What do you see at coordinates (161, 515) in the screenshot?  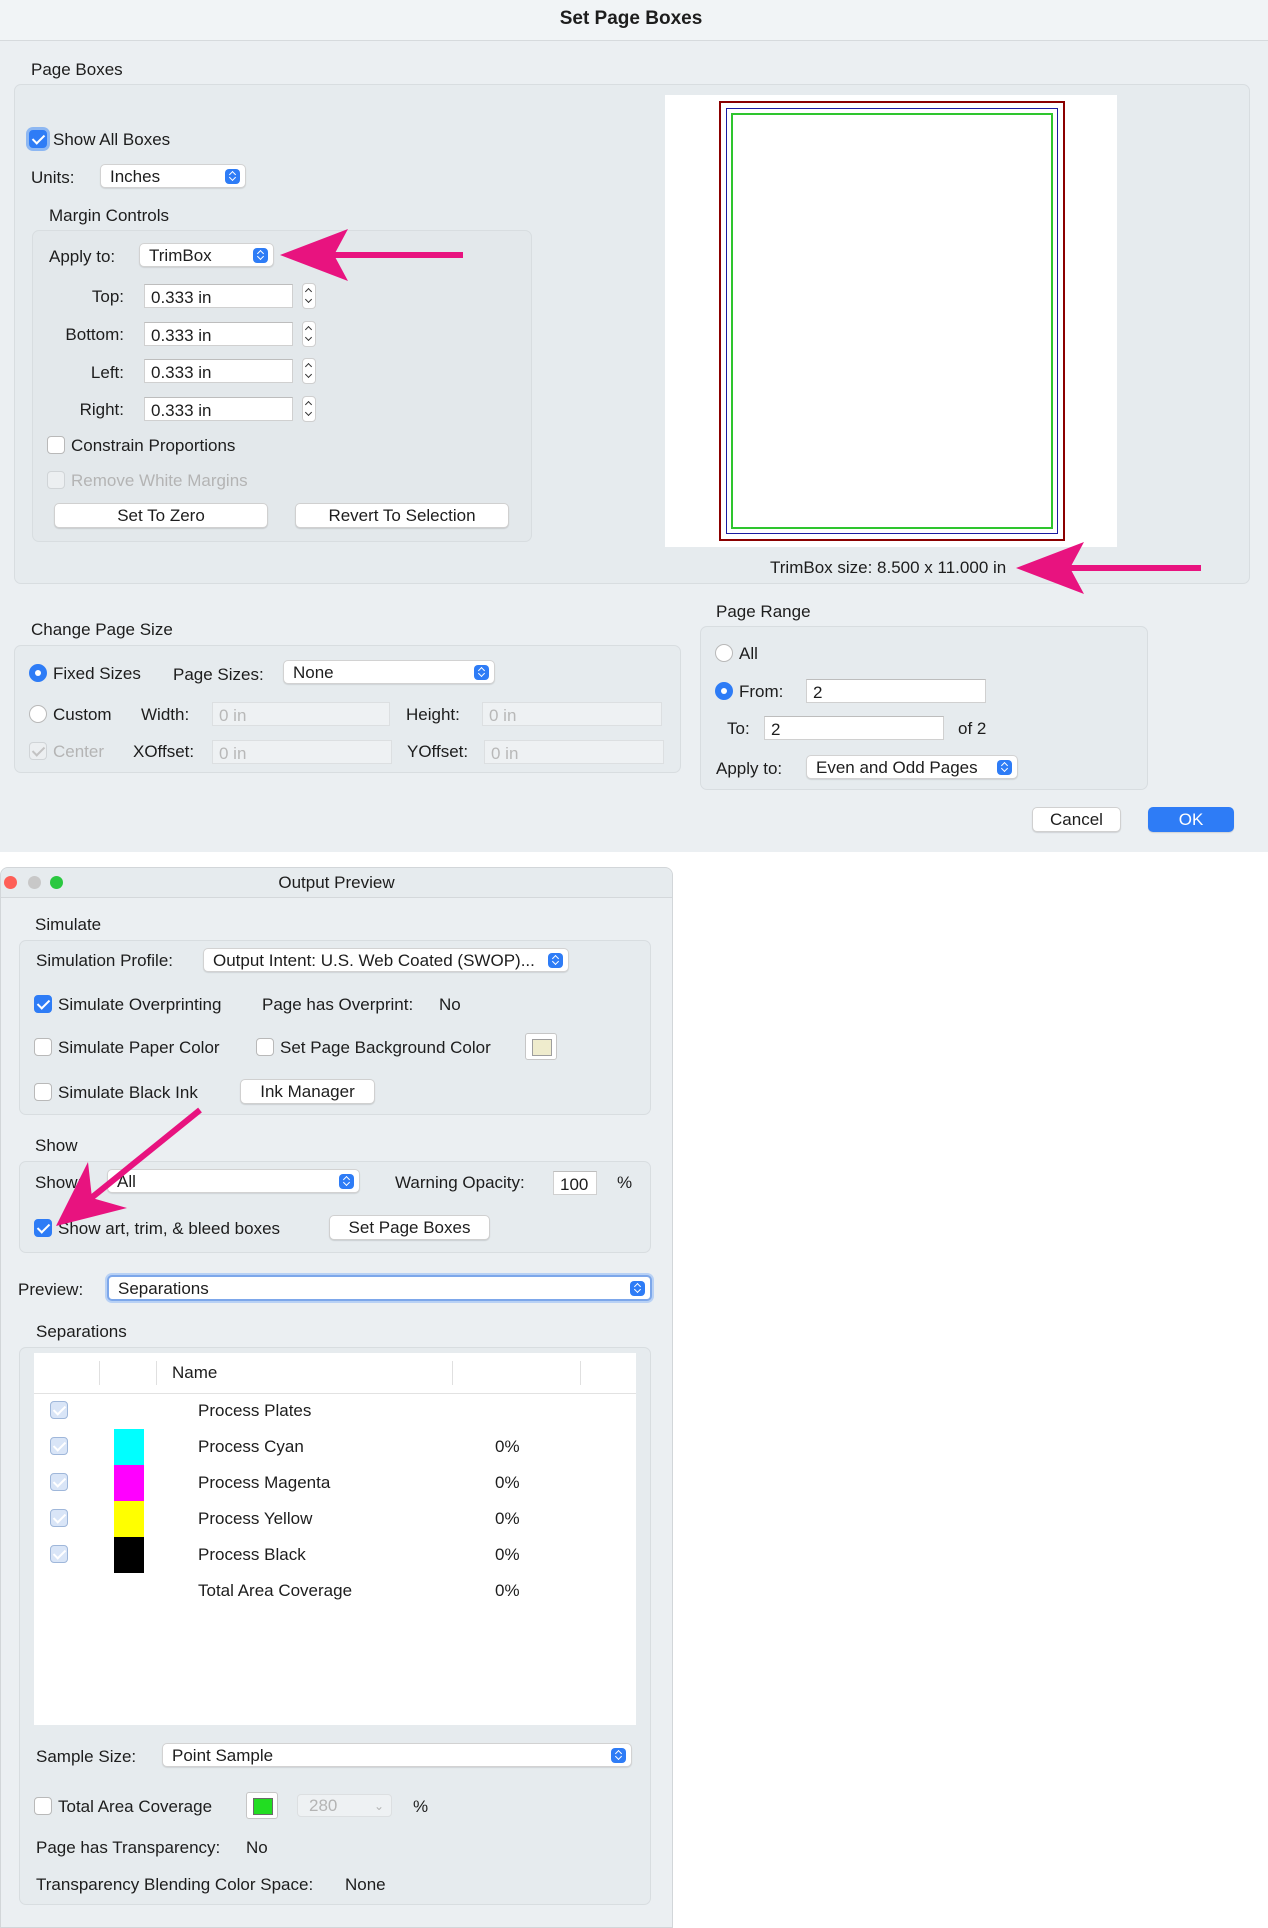 I see `set-to-zero-button: Set To Zero` at bounding box center [161, 515].